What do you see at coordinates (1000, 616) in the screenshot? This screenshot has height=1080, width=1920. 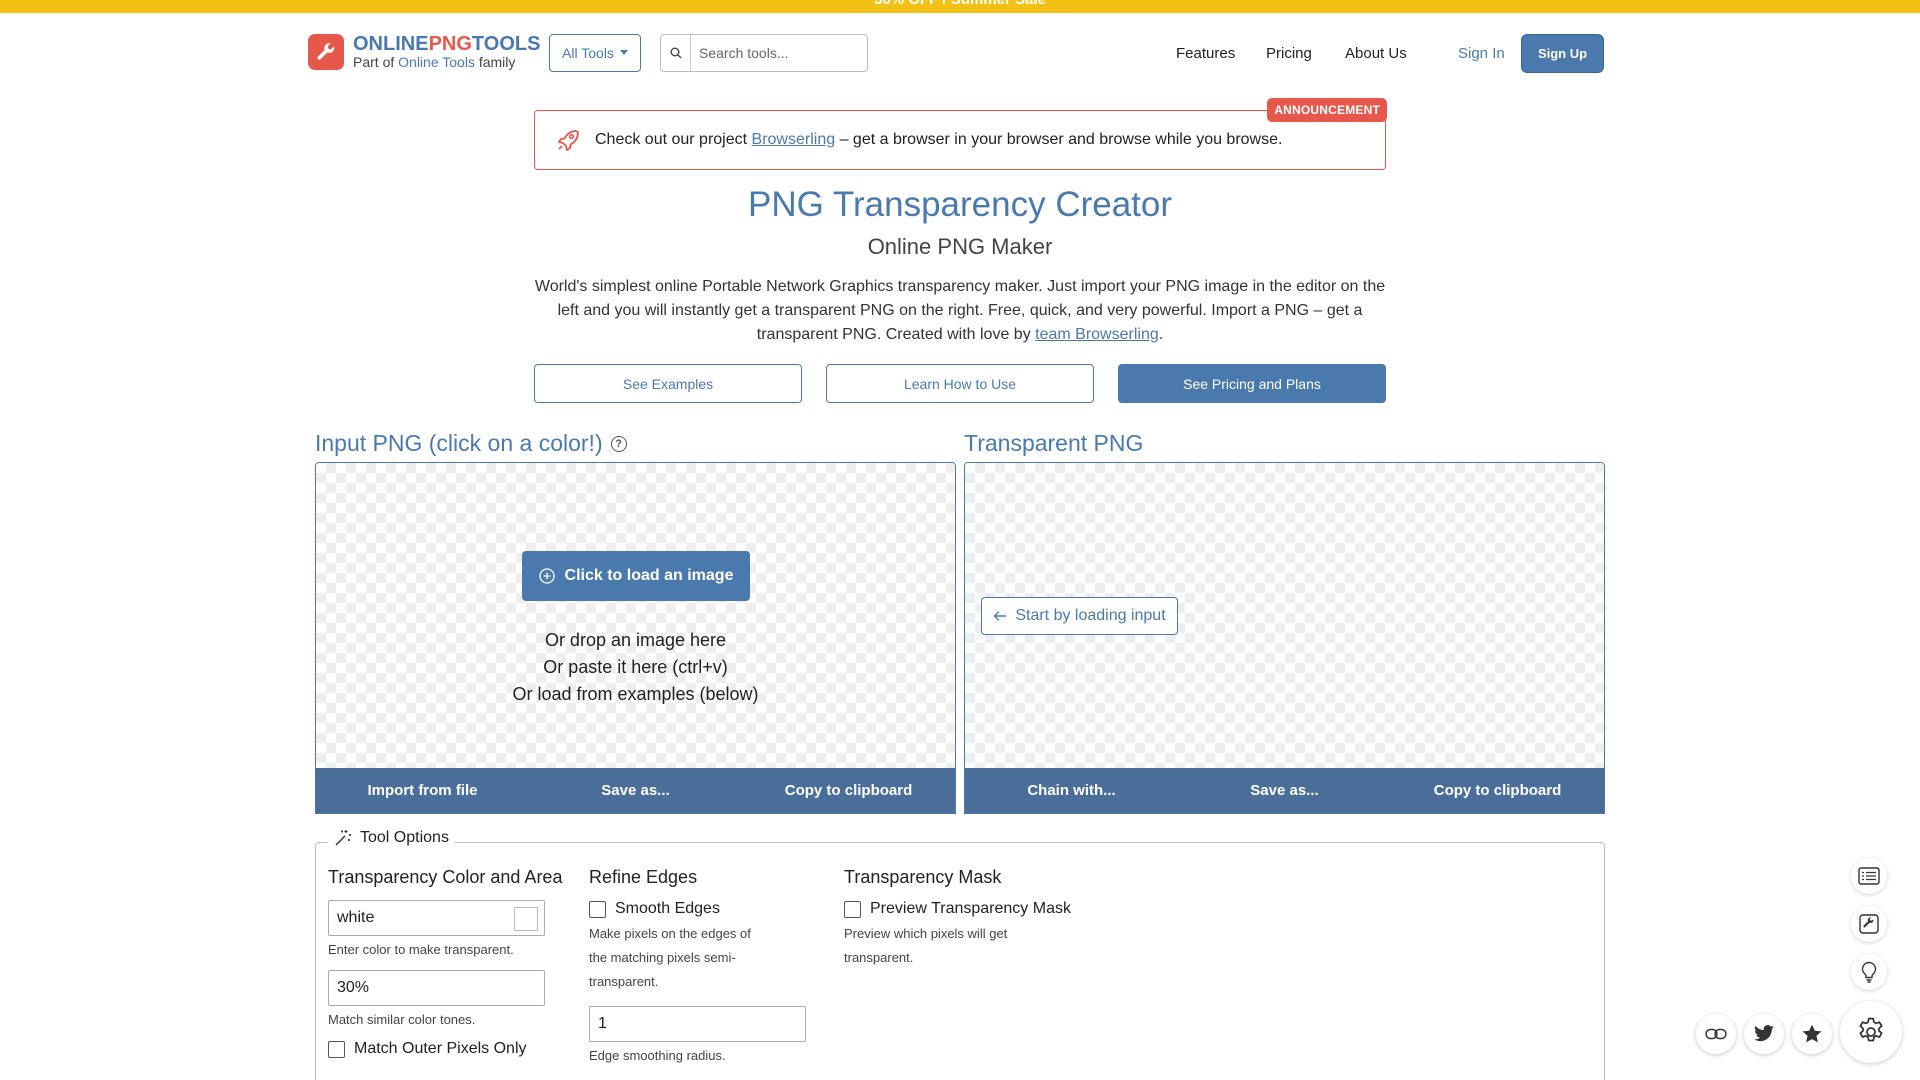 I see `arrow-left-icon` at bounding box center [1000, 616].